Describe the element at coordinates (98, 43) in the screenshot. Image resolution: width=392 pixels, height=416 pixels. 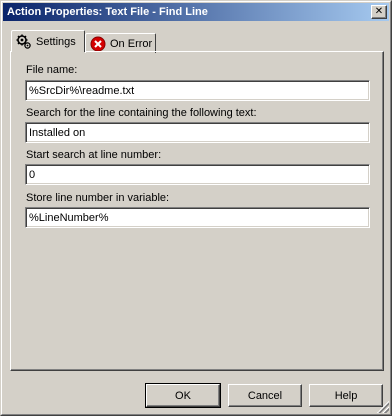
I see `error-icon` at that location.